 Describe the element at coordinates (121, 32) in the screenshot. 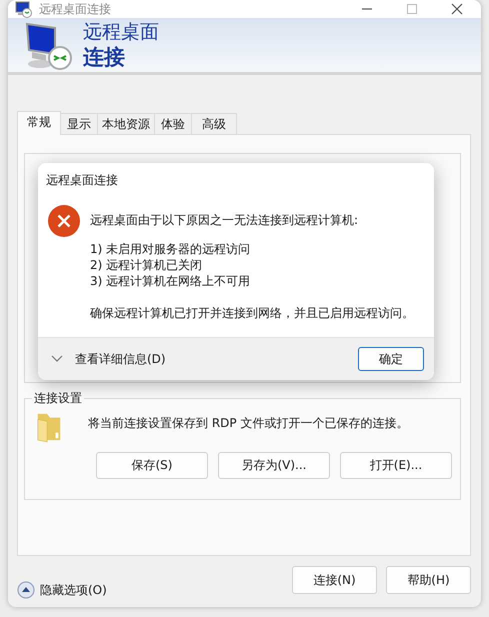

I see `banner-title: 远程桌面` at that location.